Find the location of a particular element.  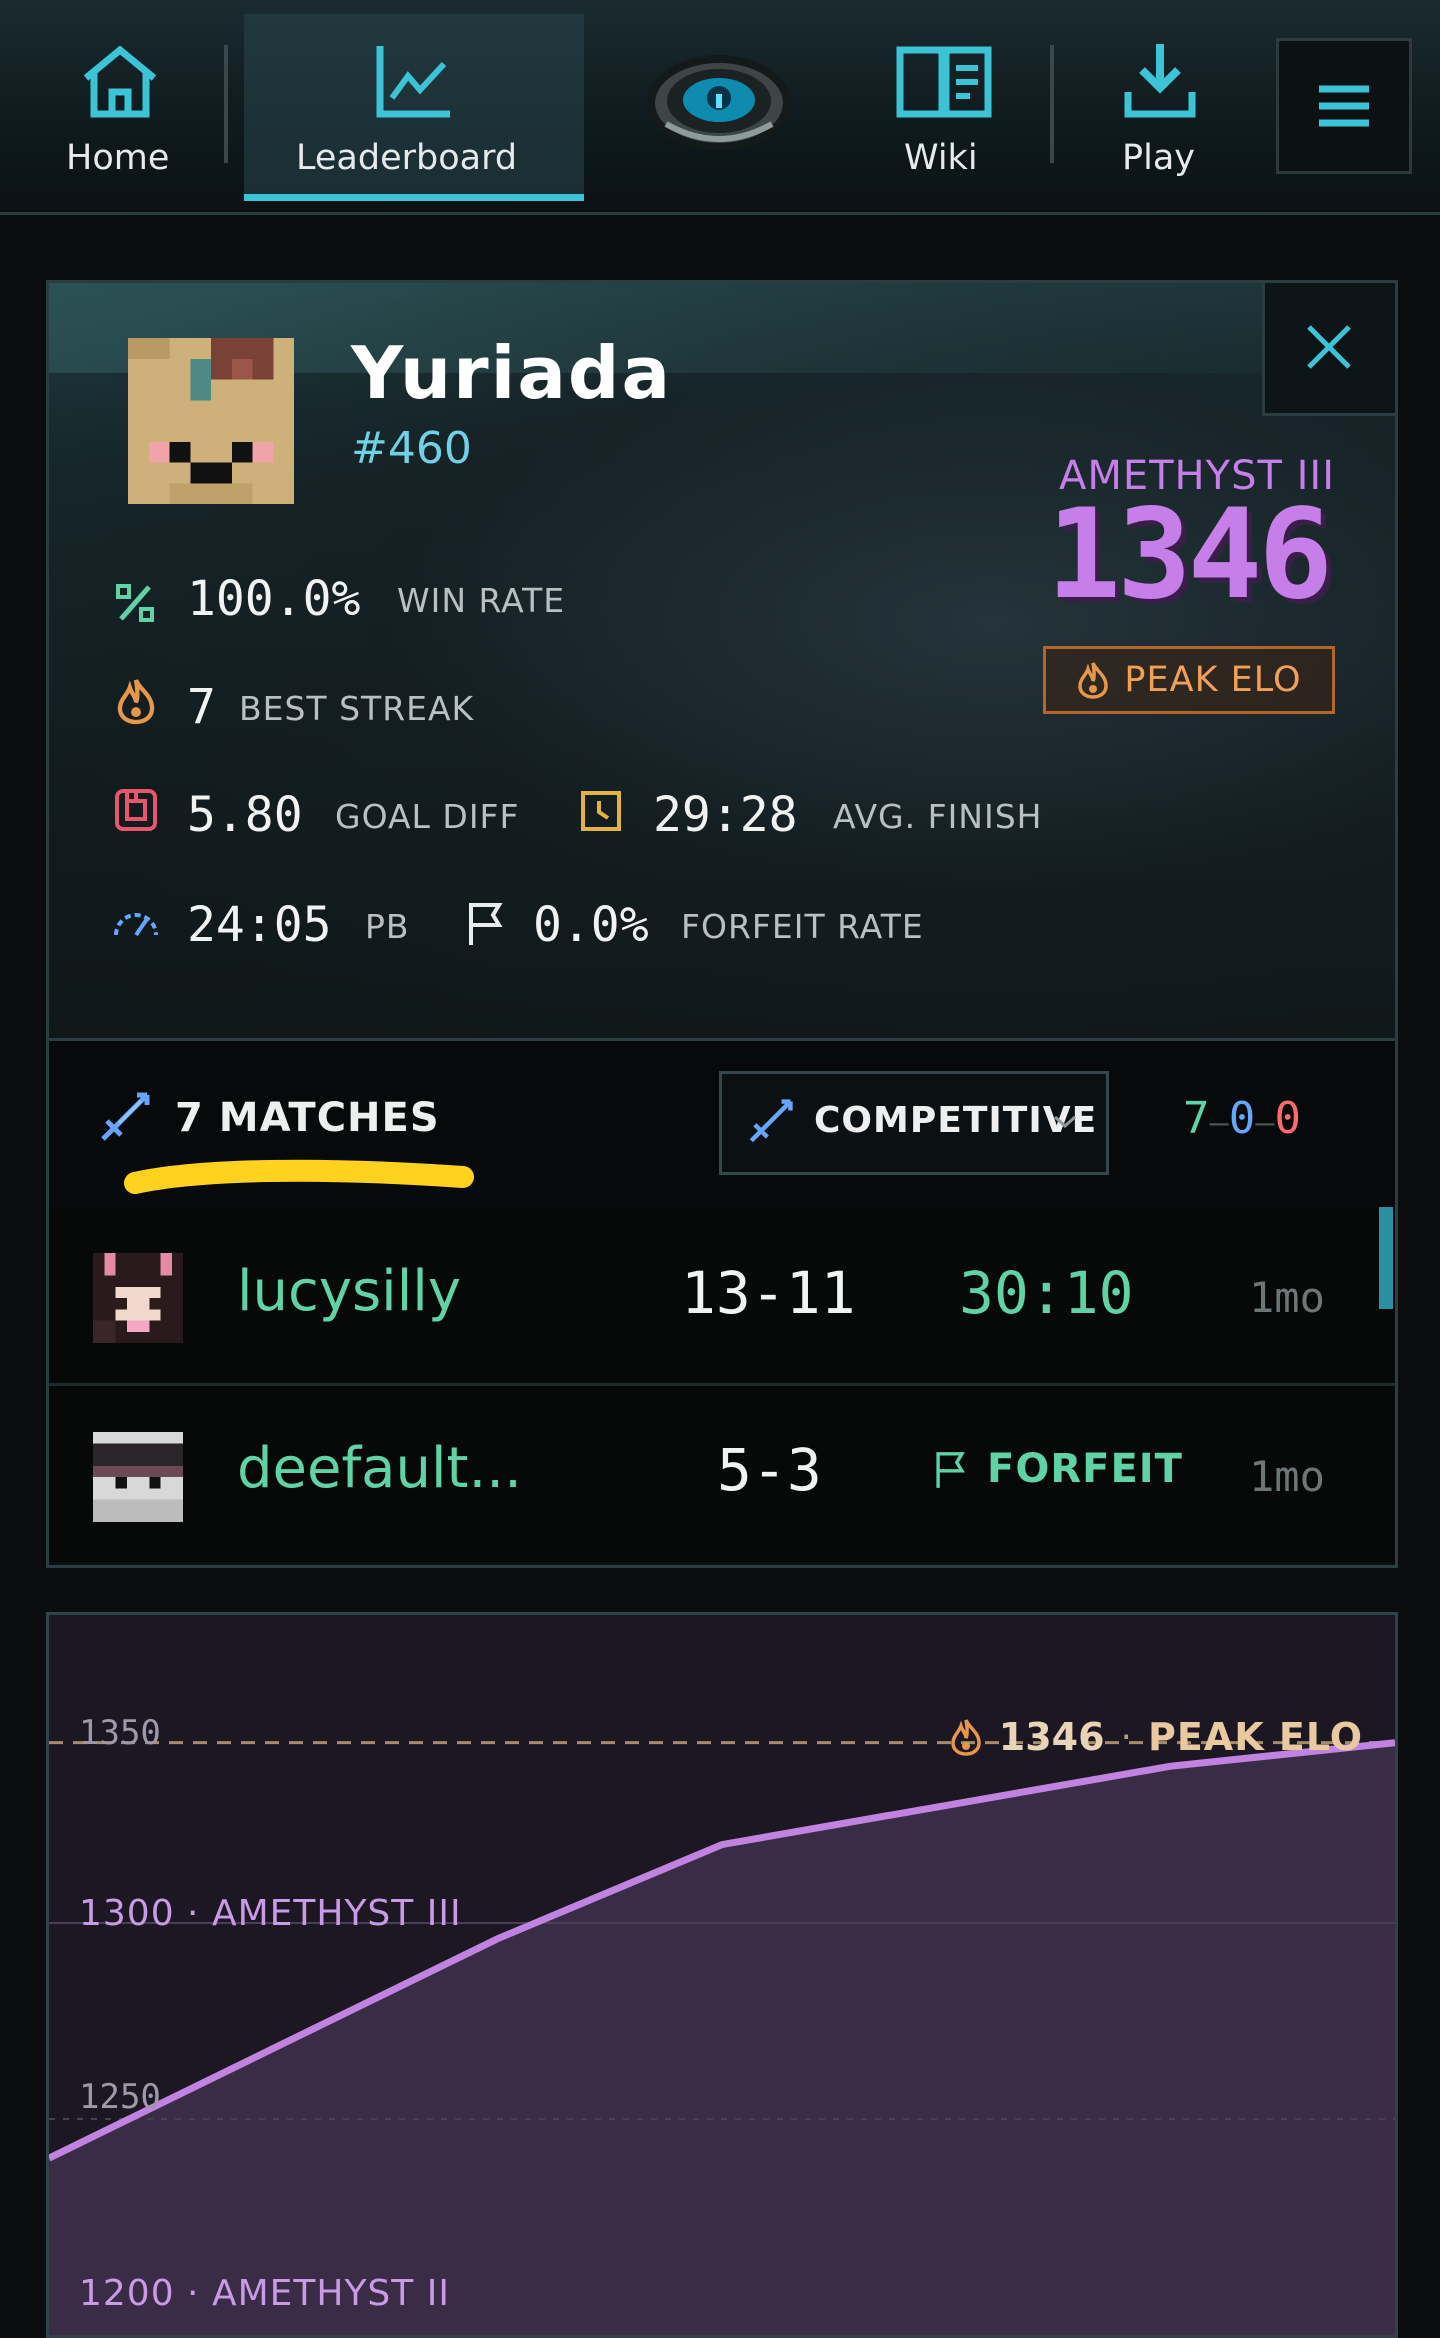

win-loss-record: 7–0–0 is located at coordinates (1242, 1118).